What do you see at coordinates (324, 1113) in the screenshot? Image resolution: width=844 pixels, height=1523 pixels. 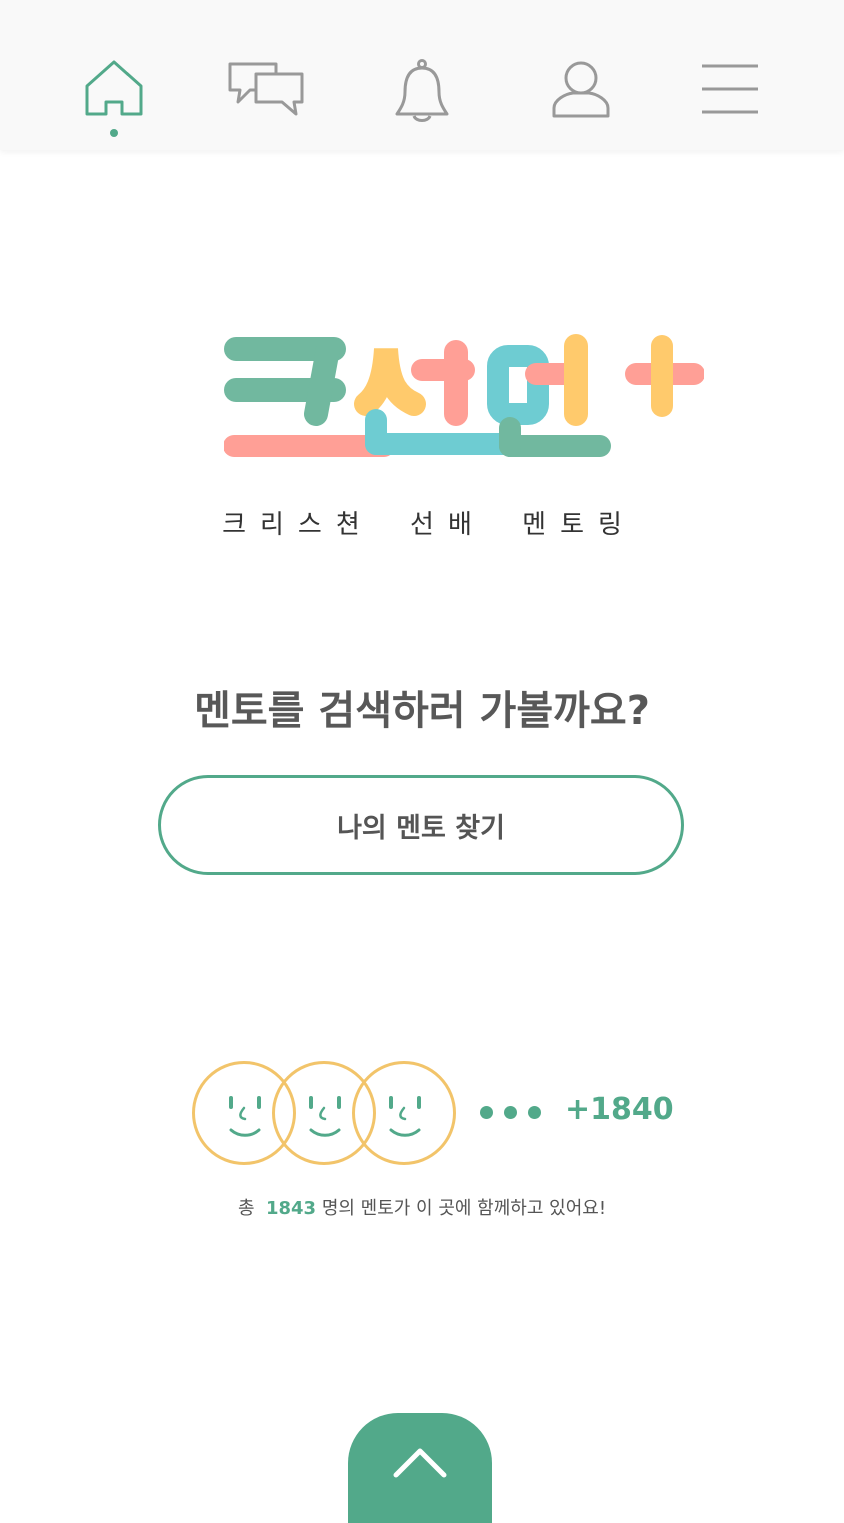 I see `mentor-avatars` at bounding box center [324, 1113].